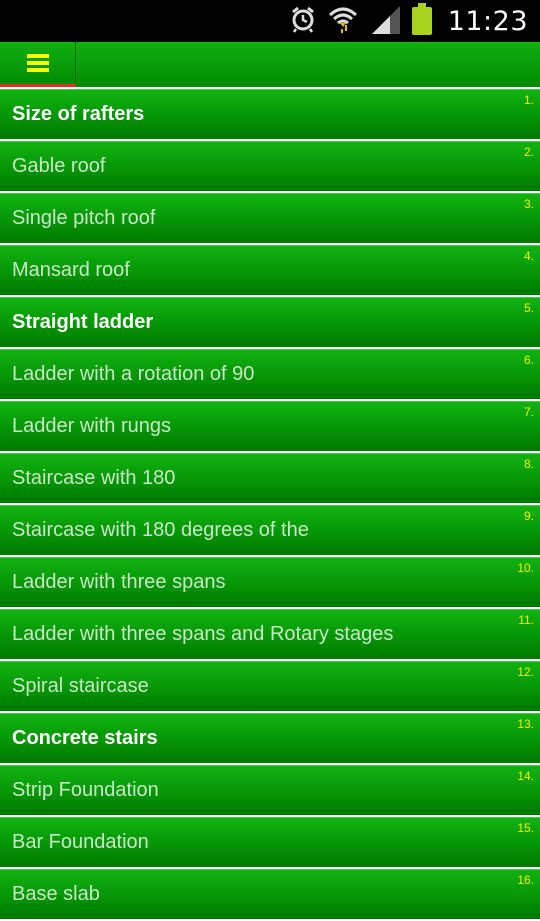  What do you see at coordinates (270, 270) in the screenshot?
I see `list-item: Mansard roof 4.` at bounding box center [270, 270].